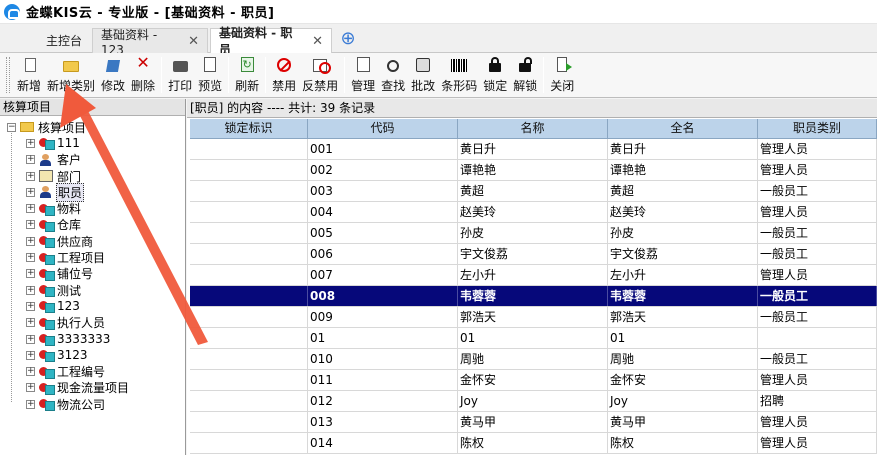 The height and width of the screenshot is (455, 877). I want to click on toolbar-grip, so click(8, 75).